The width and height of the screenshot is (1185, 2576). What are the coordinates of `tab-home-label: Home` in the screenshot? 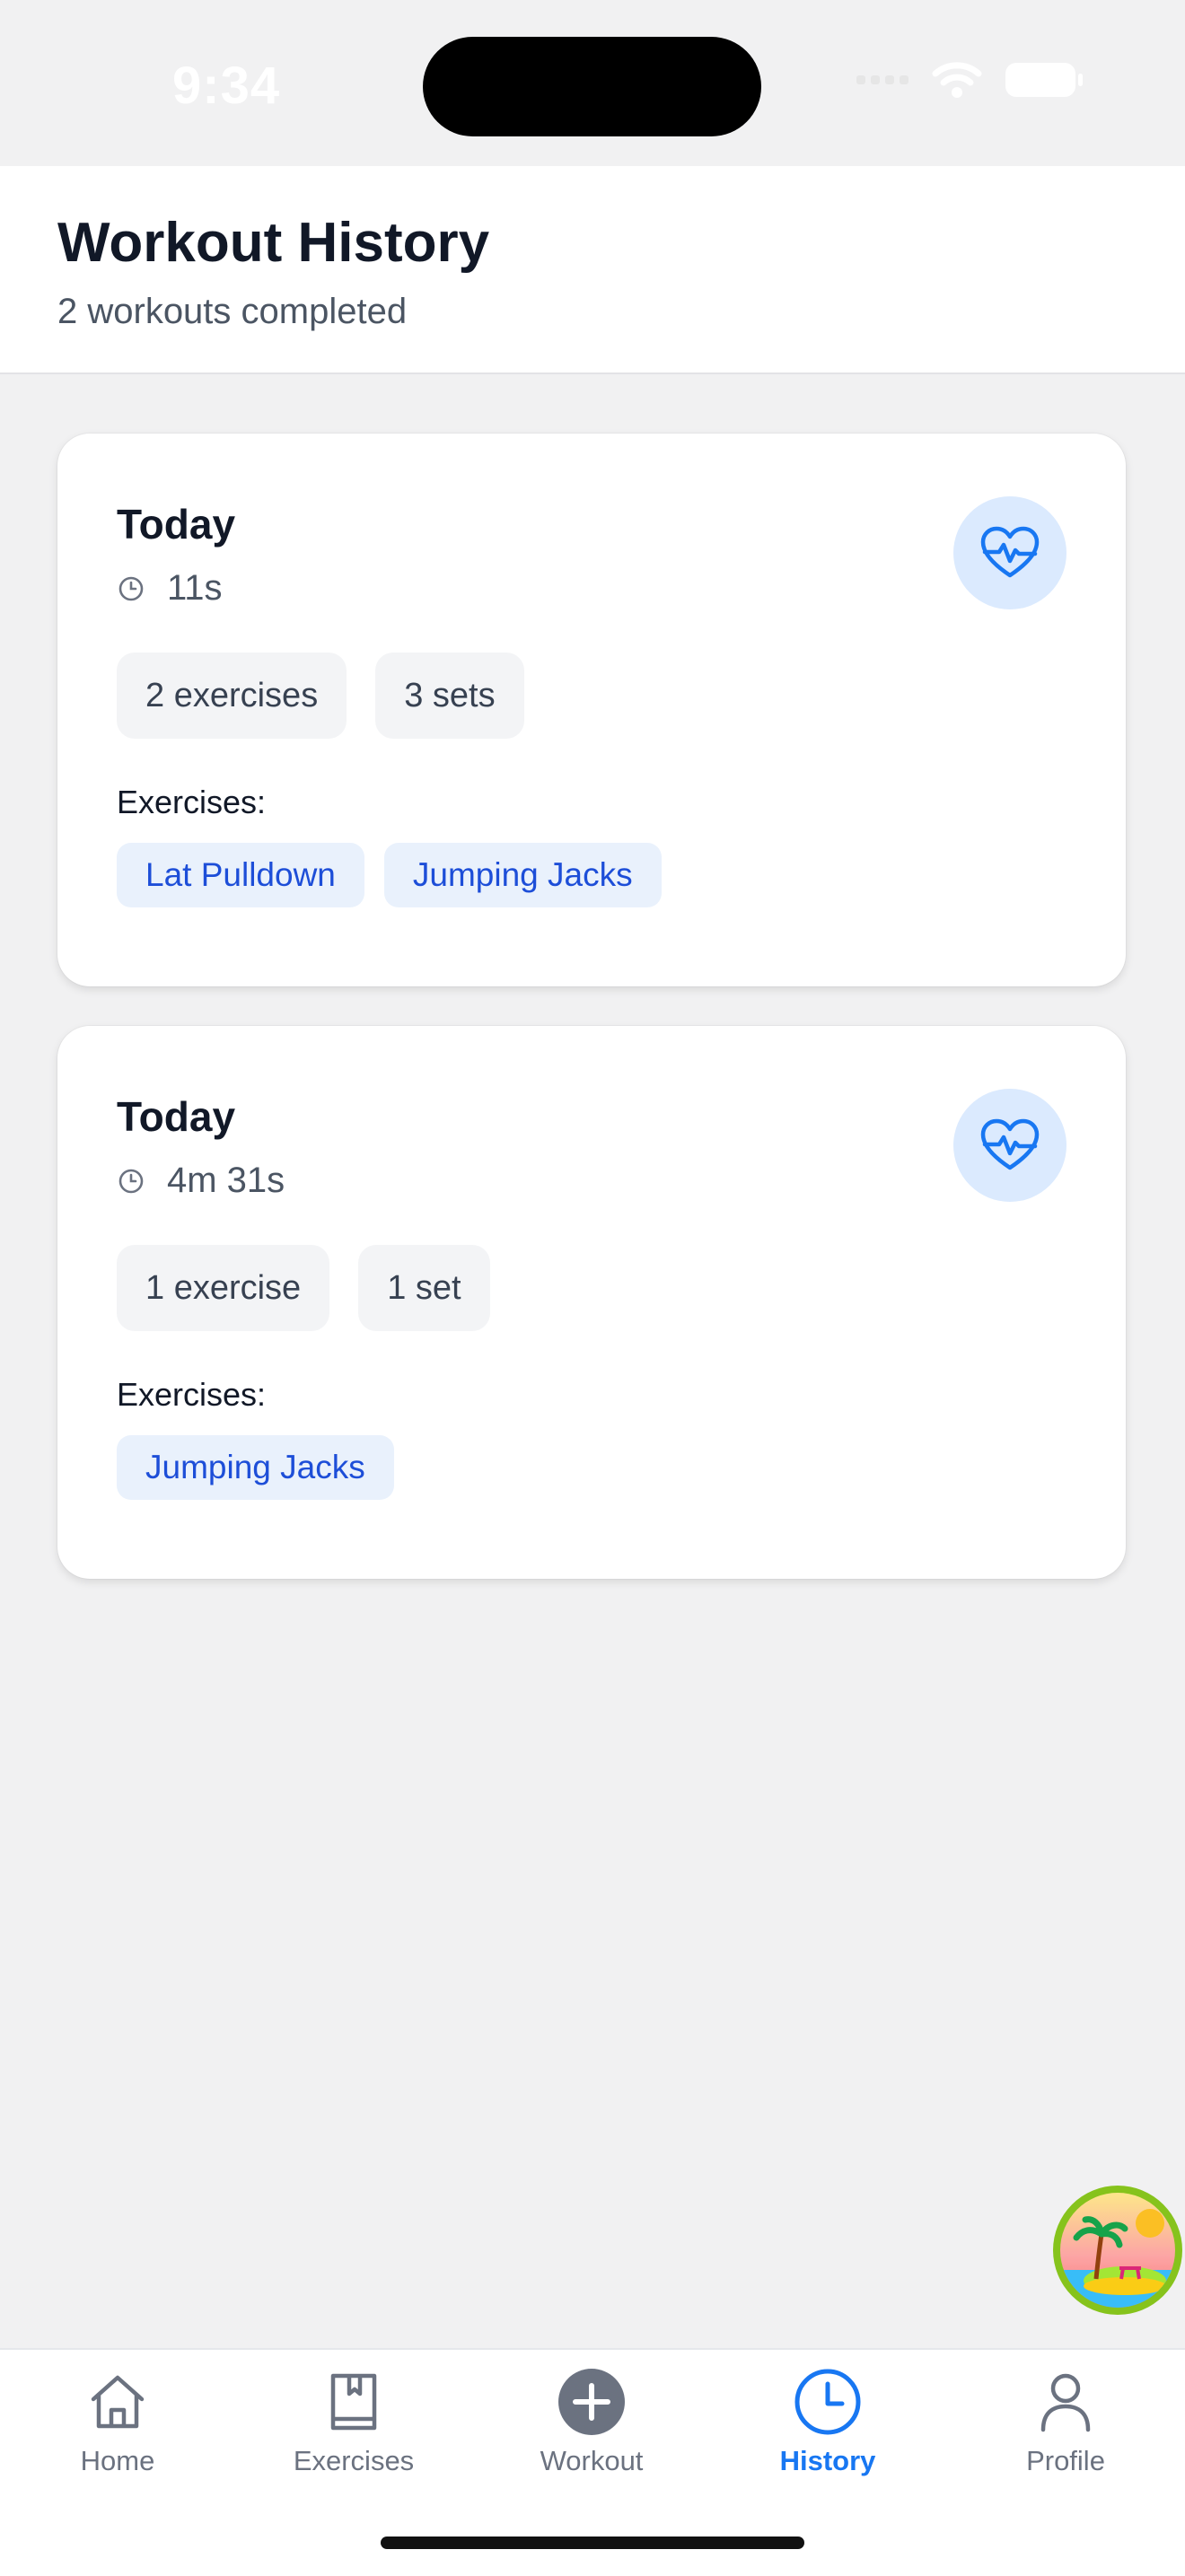 It's located at (117, 2460).